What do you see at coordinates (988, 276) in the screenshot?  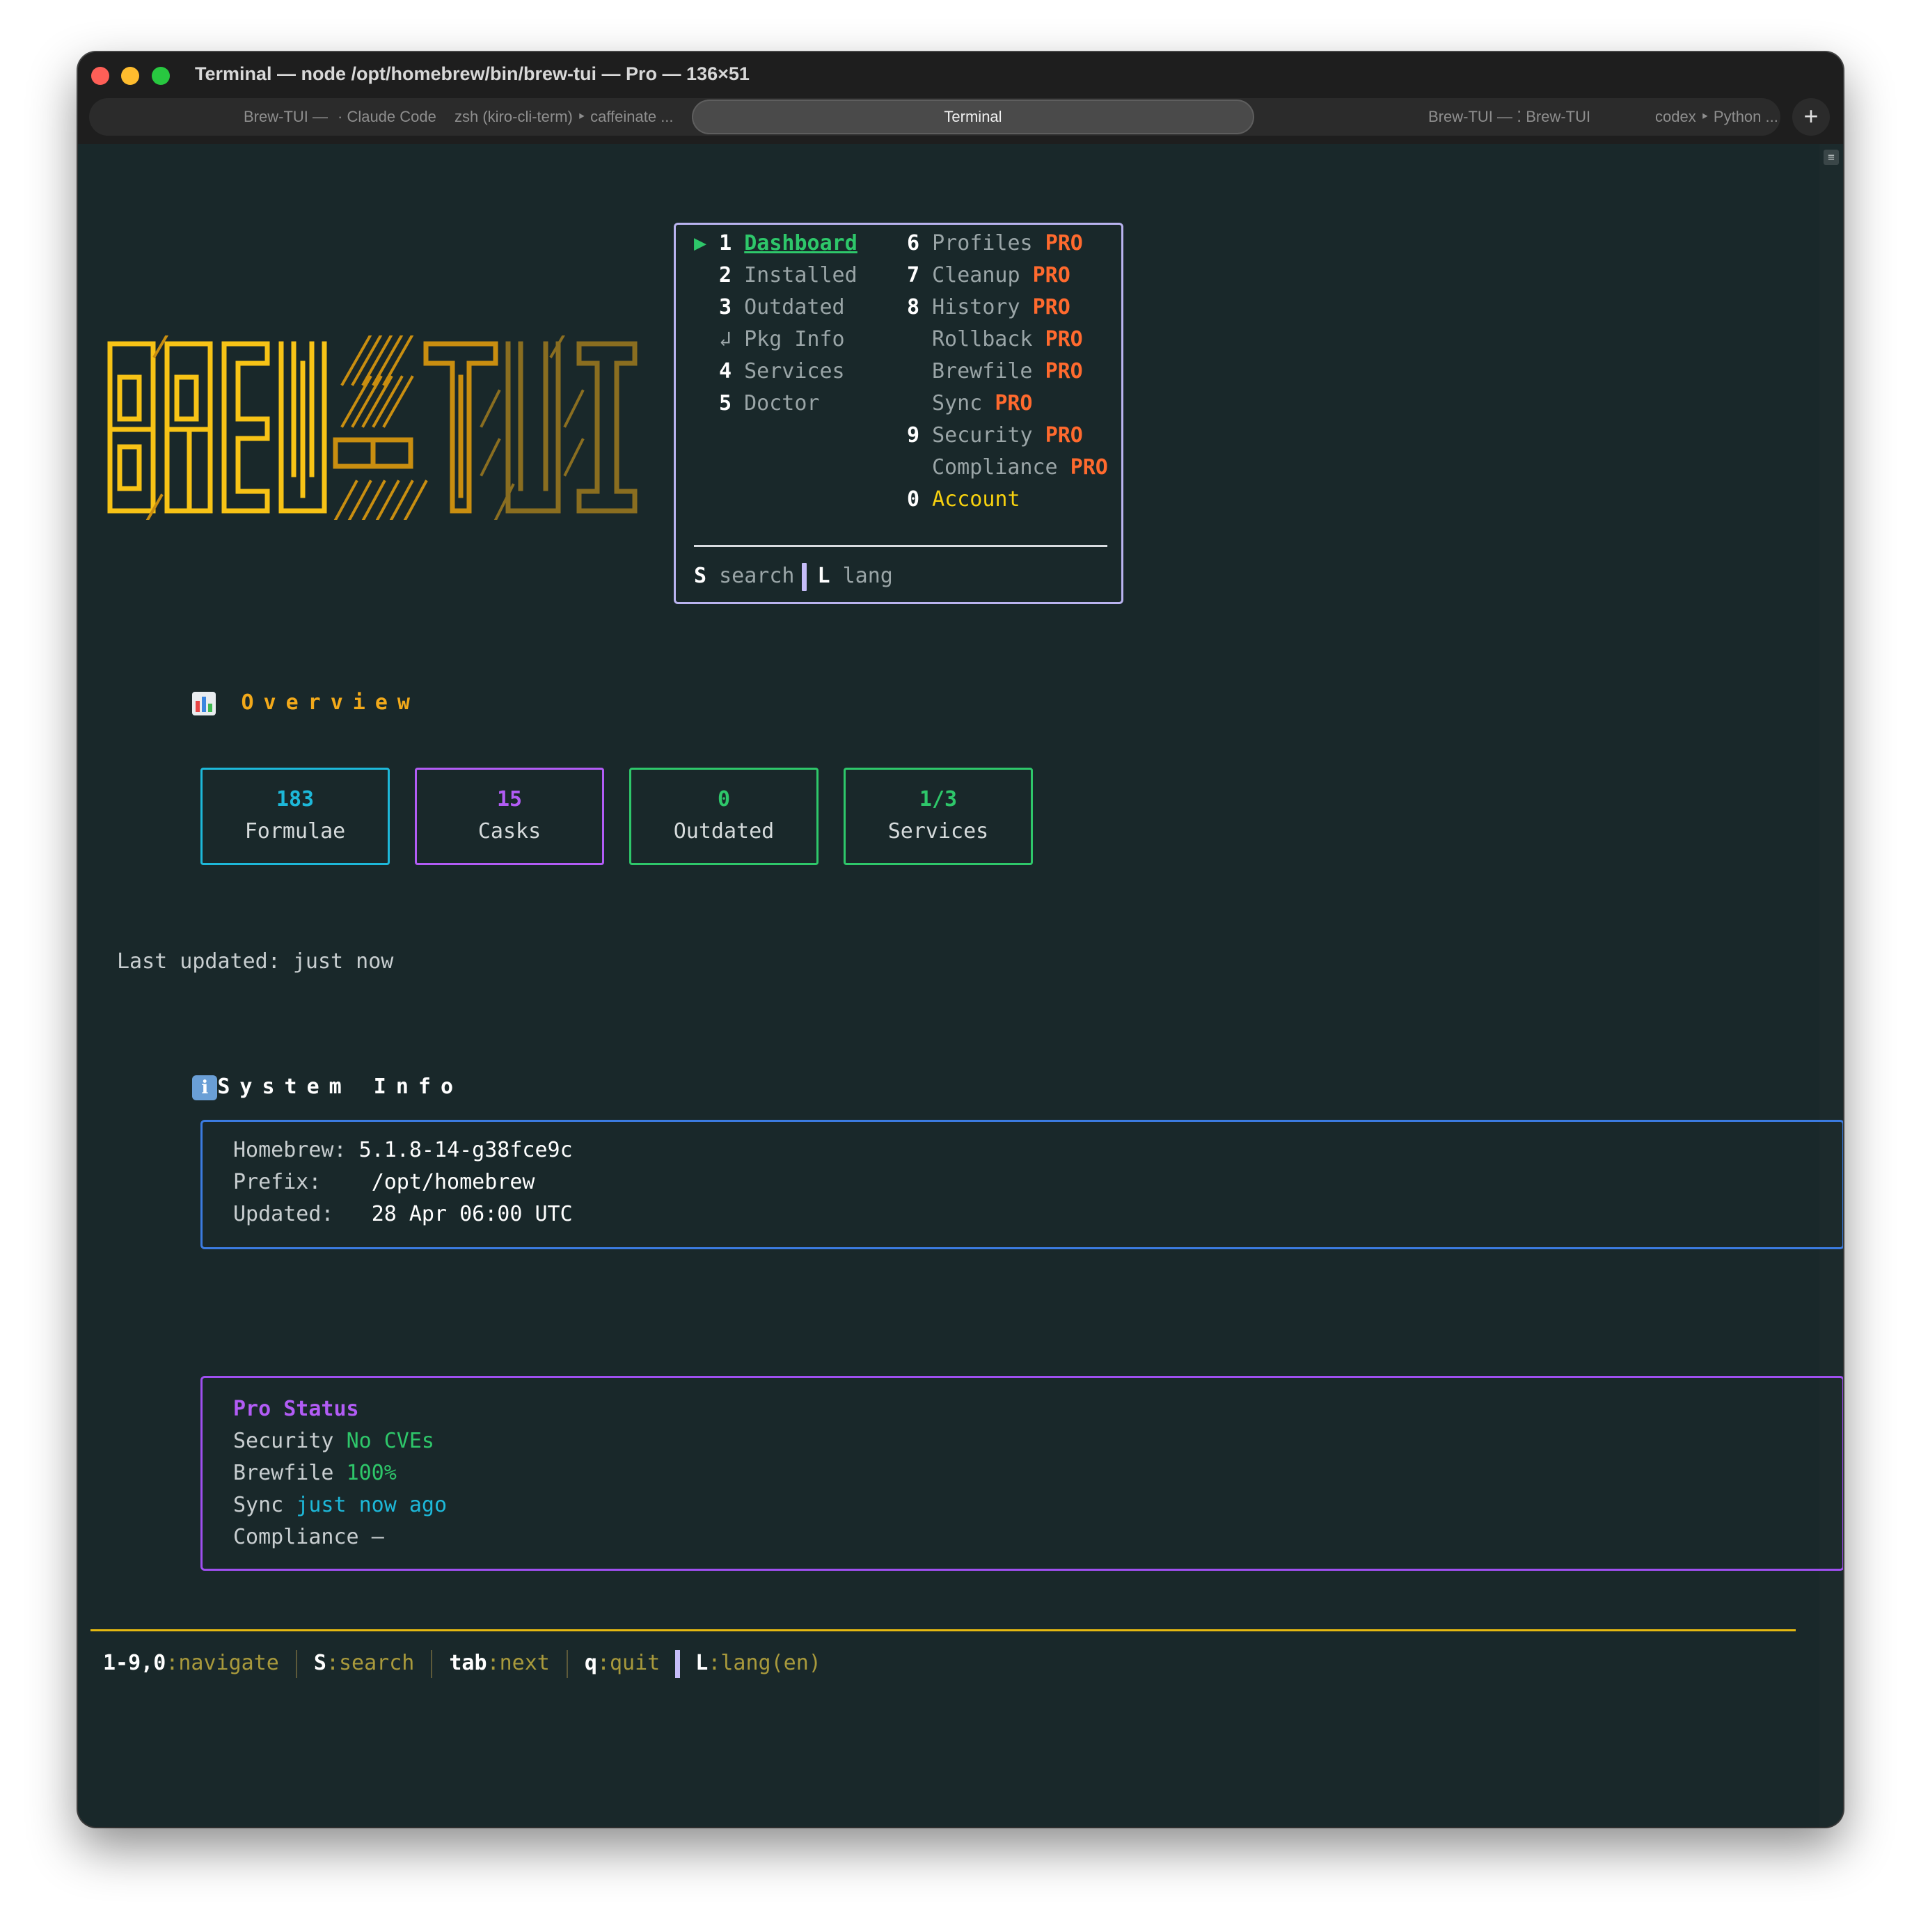 I see `menu-item-cleanup: 7 Cleanup PRO` at bounding box center [988, 276].